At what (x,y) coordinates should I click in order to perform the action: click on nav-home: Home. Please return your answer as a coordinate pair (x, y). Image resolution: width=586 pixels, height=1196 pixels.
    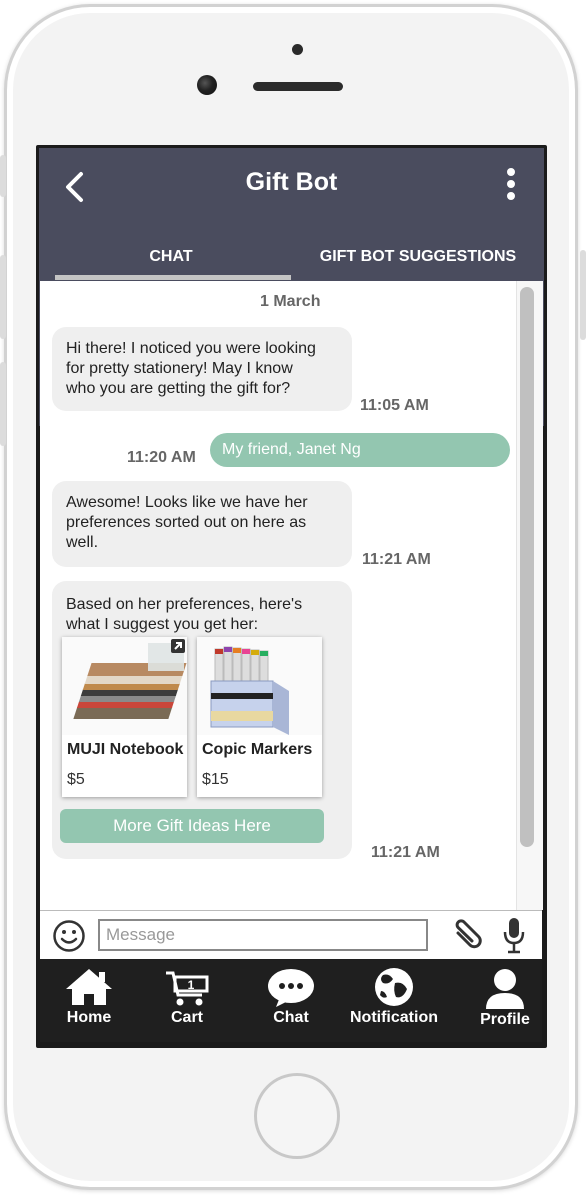
    Looking at the image, I should click on (89, 1000).